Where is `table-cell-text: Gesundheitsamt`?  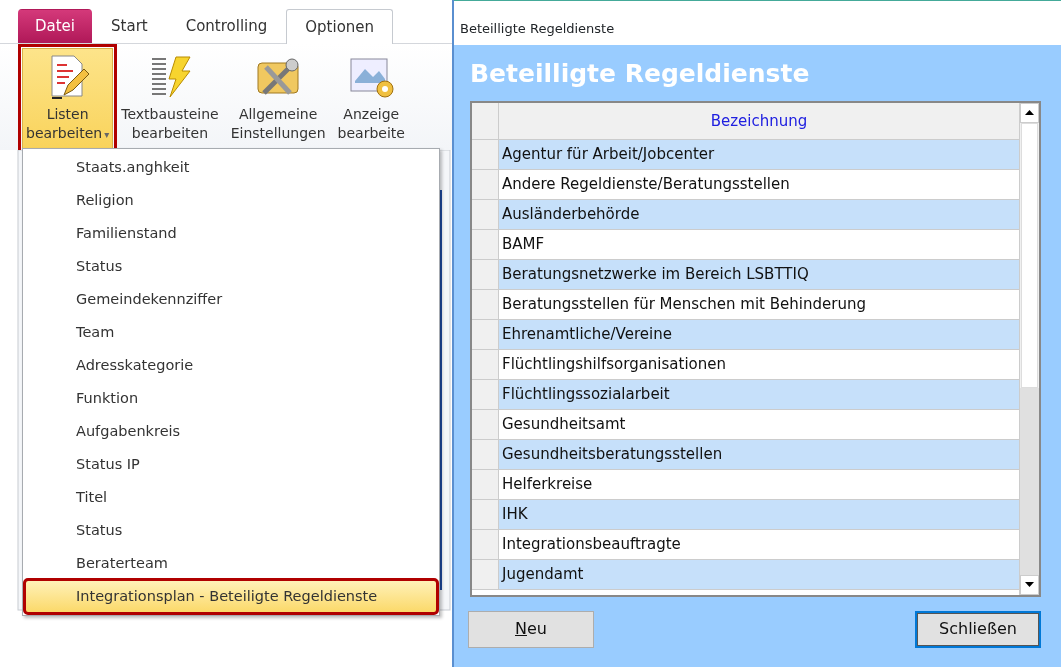
table-cell-text: Gesundheitsamt is located at coordinates (564, 424).